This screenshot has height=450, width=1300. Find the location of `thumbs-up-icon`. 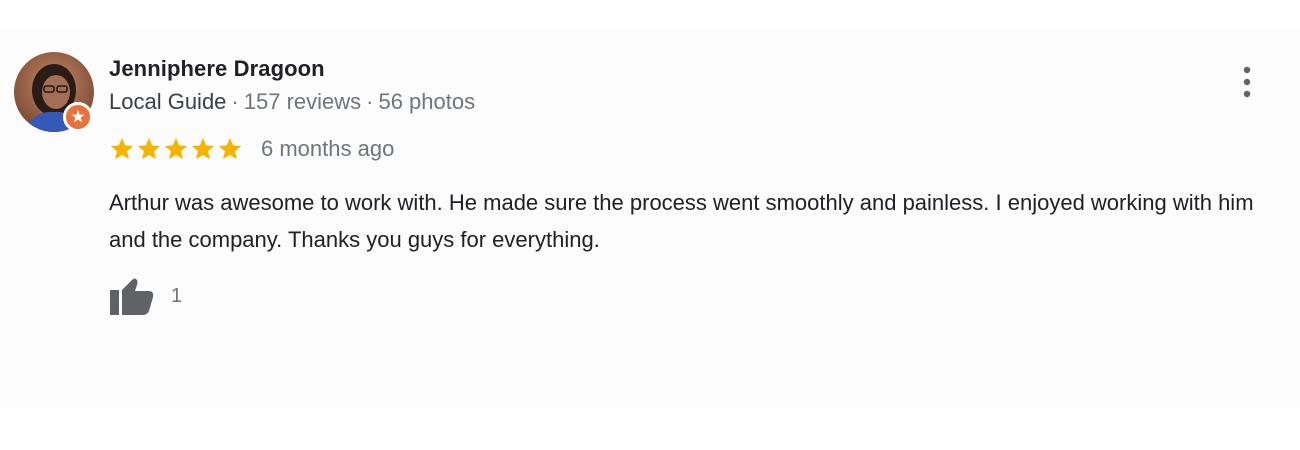

thumbs-up-icon is located at coordinates (132, 296).